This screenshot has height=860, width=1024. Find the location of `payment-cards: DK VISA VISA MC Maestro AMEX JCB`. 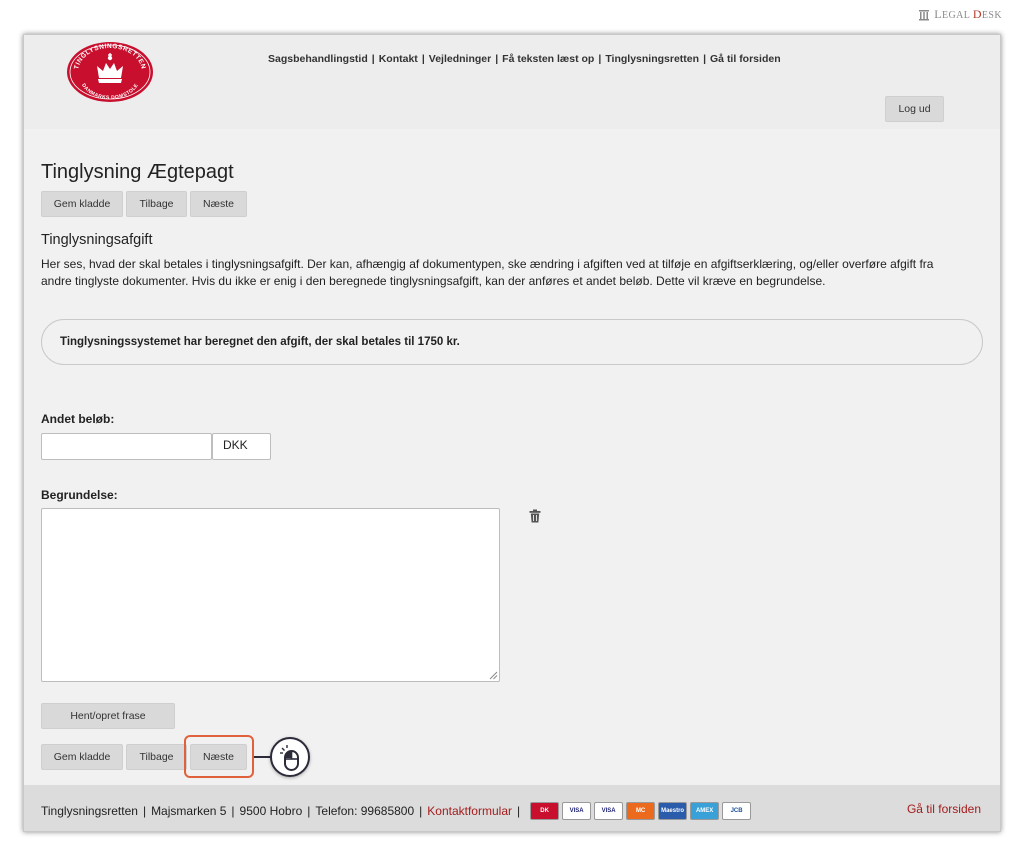

payment-cards: DK VISA VISA MC Maestro AMEX JCB is located at coordinates (641, 811).